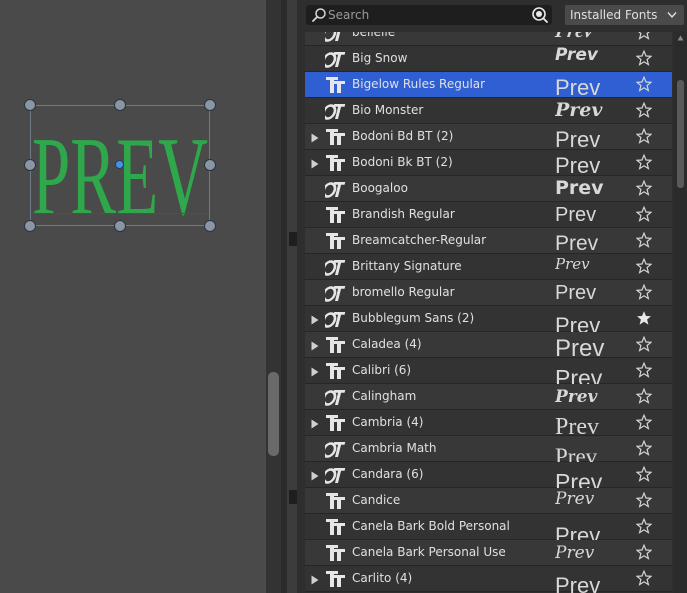 Image resolution: width=687 pixels, height=593 pixels. What do you see at coordinates (488, 267) in the screenshot?
I see `font-row: Brittany Signature Prev` at bounding box center [488, 267].